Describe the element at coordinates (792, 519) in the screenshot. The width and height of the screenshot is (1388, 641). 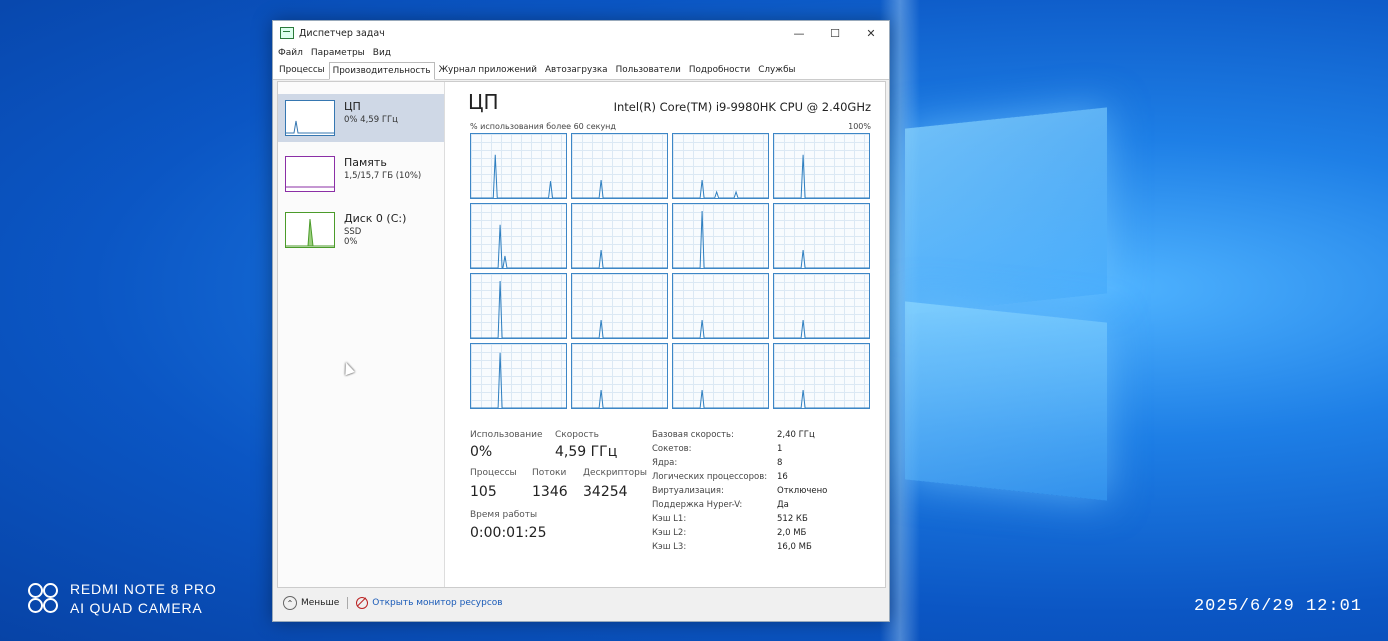
I see `spec-value: 512 КБ` at that location.